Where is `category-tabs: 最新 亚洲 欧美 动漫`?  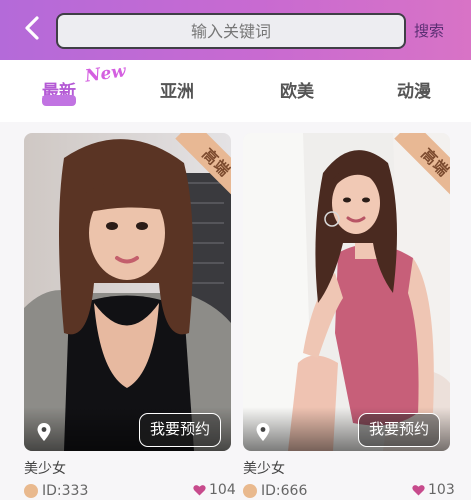
category-tabs: 最新 亚洲 欧美 动漫 is located at coordinates (235, 91).